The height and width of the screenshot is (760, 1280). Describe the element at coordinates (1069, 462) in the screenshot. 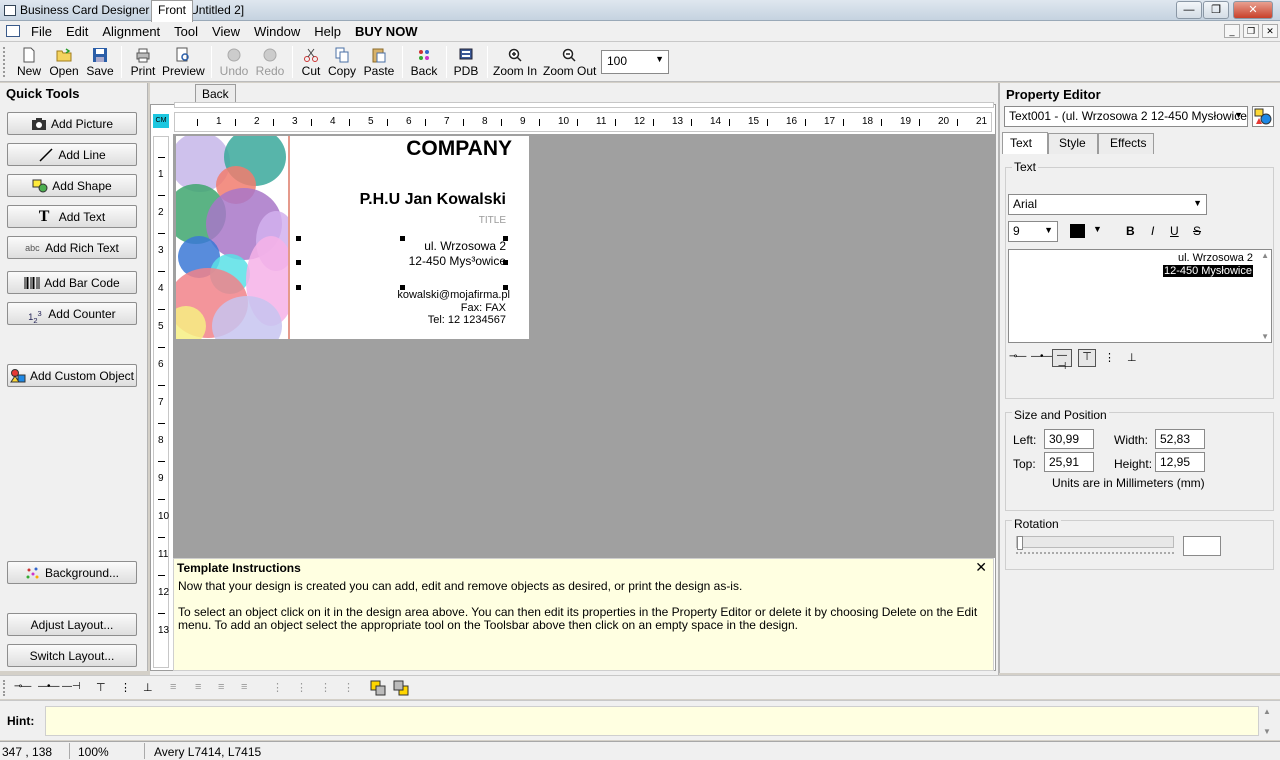

I see `top-input: 25,91` at that location.